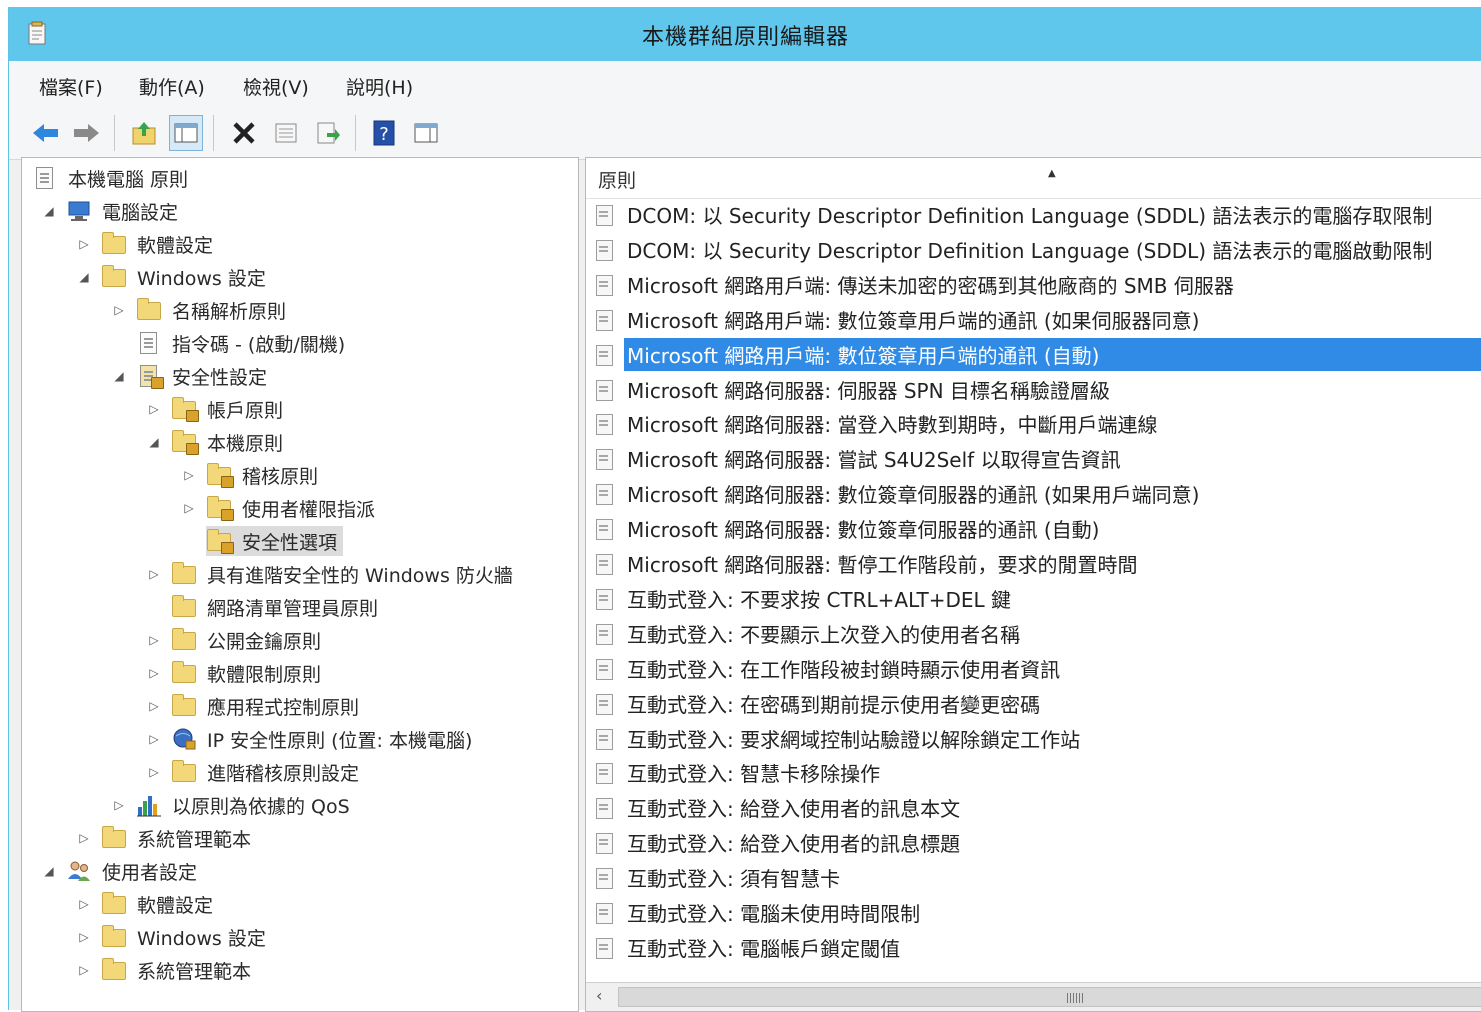 The width and height of the screenshot is (1481, 1012). Describe the element at coordinates (250, 475) in the screenshot. I see `tree-item-audit-policy: ▷ 稽核原則` at that location.